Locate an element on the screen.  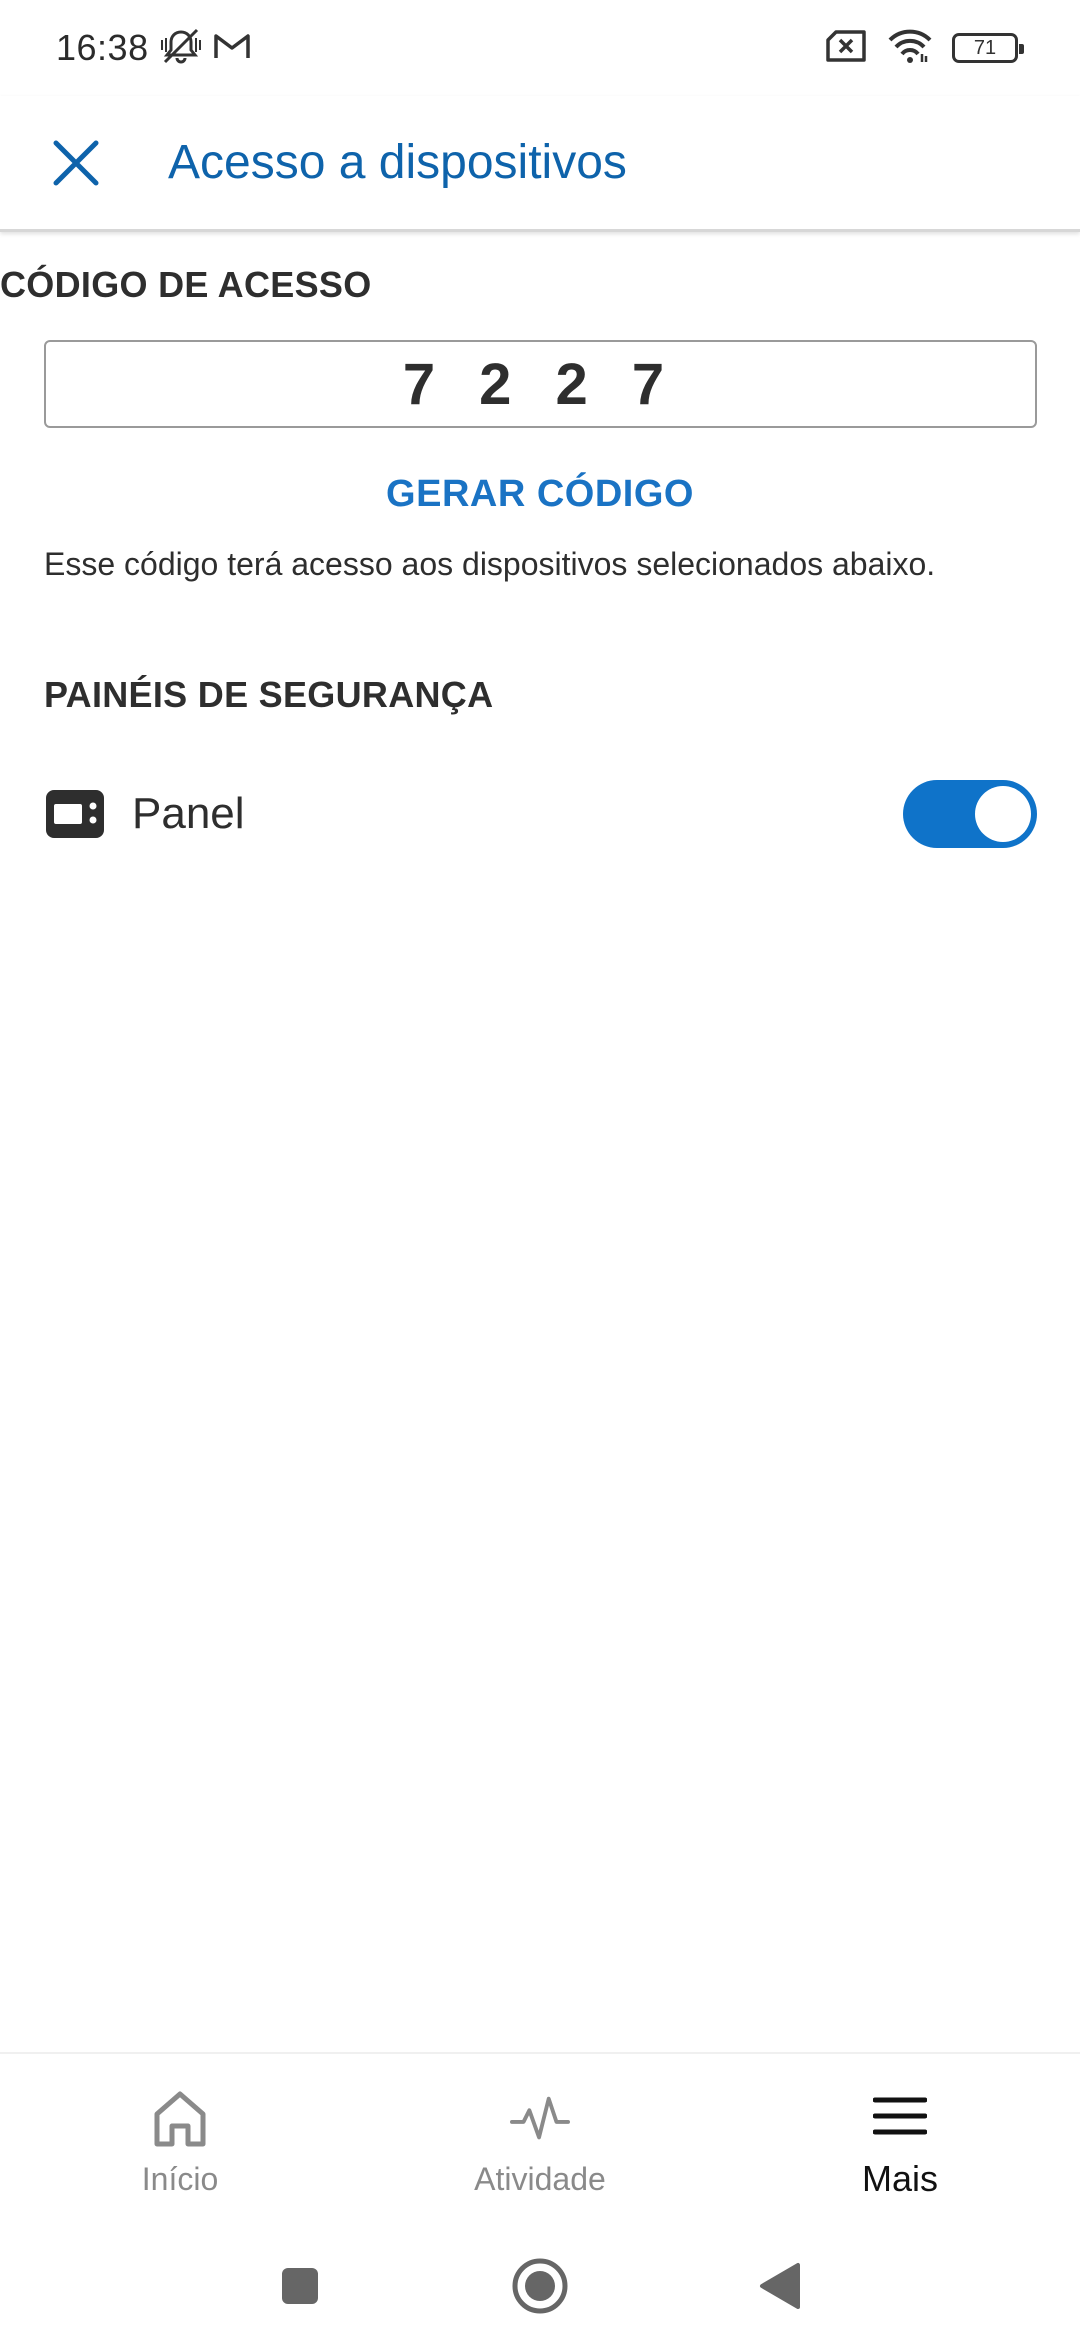
nav-item-activity: Atividade is located at coordinates (540, 2143).